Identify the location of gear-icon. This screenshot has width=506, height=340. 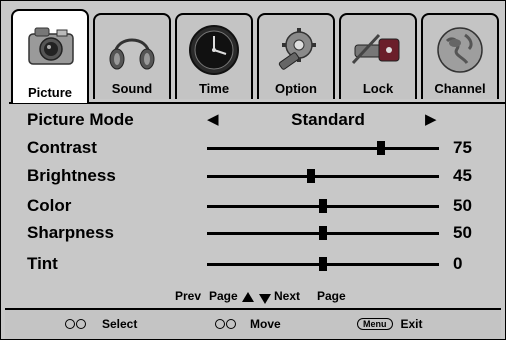
(296, 50).